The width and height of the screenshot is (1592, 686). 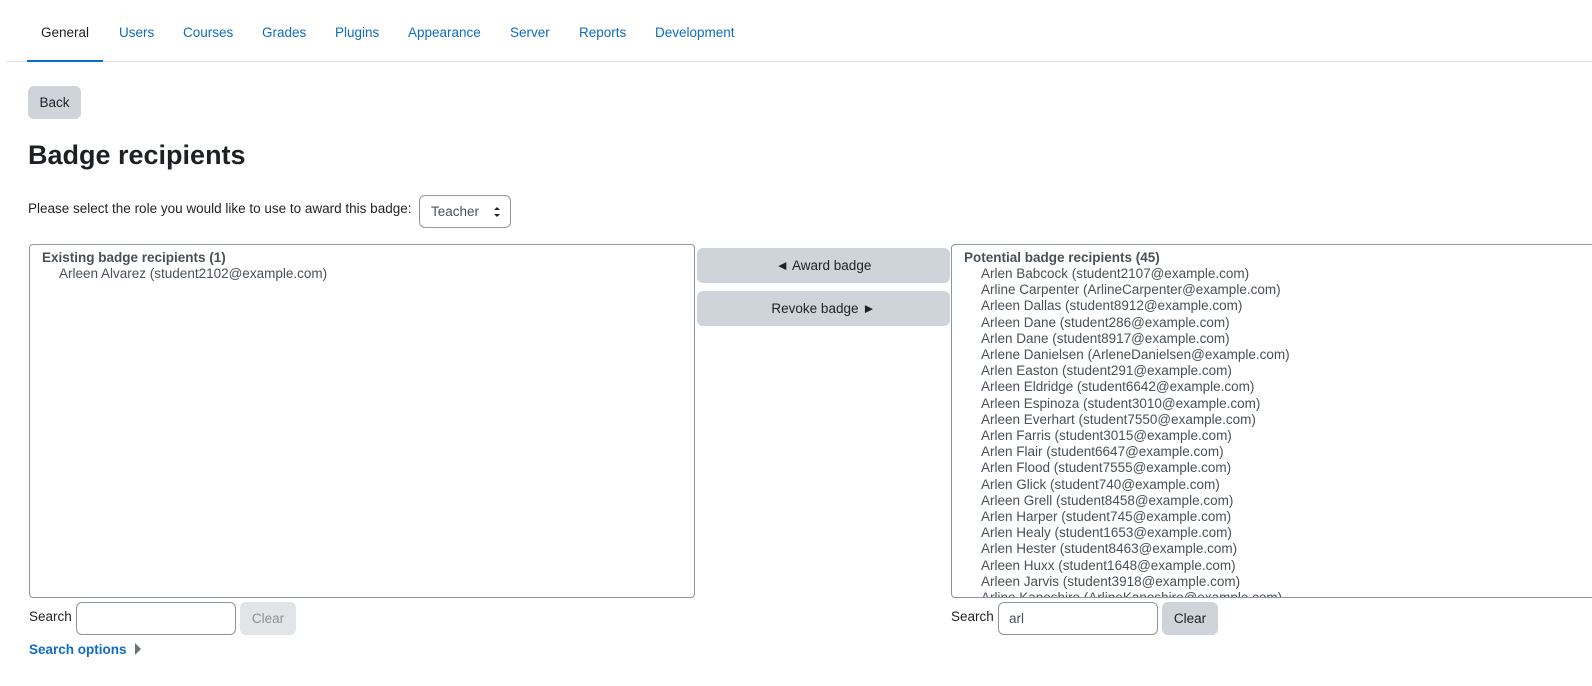 I want to click on search-options-toggle: Search options, so click(x=85, y=649).